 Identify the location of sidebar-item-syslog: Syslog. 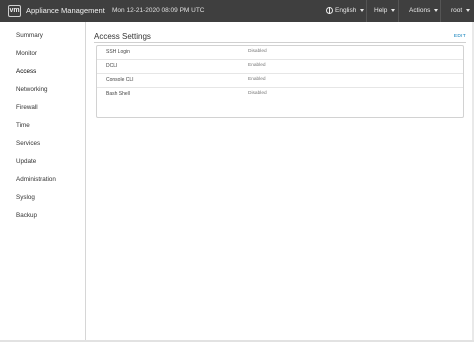
(25, 197).